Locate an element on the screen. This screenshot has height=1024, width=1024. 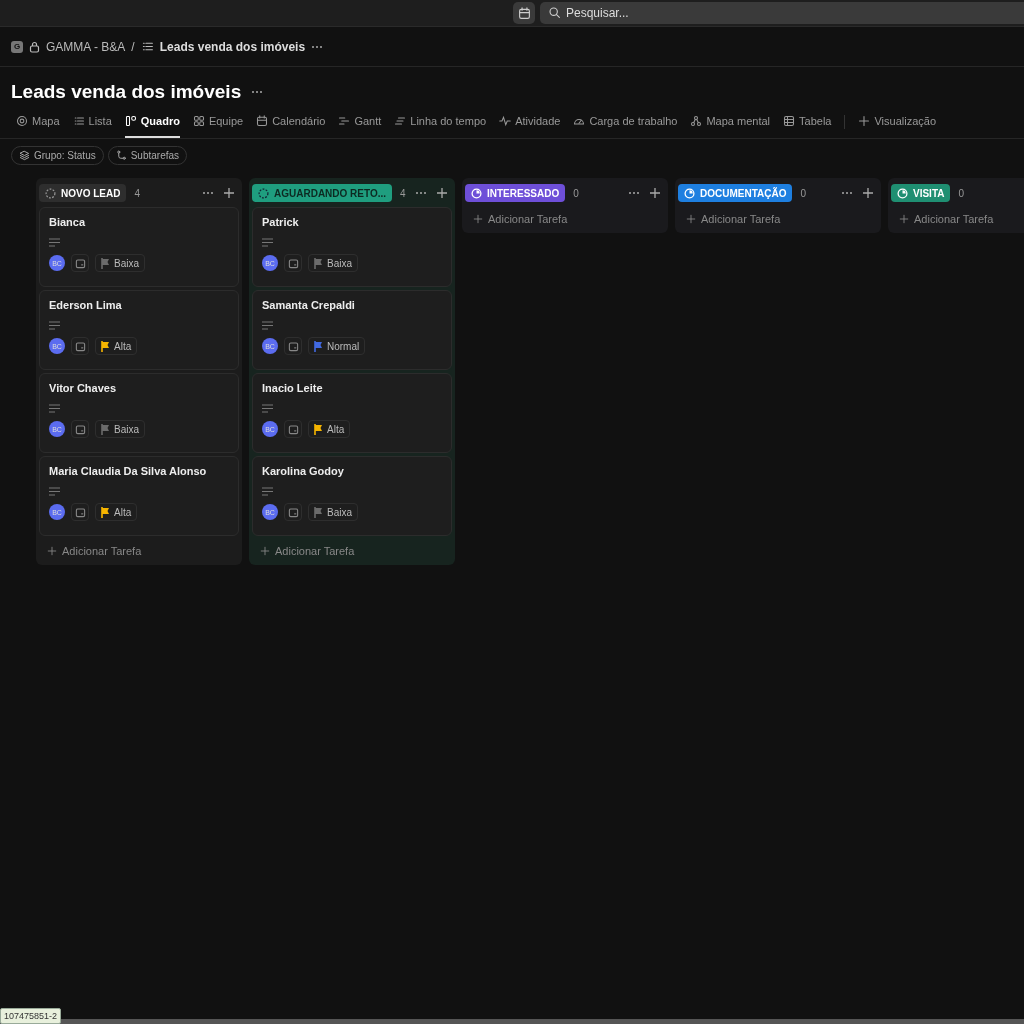
list-icon is located at coordinates (147, 46).